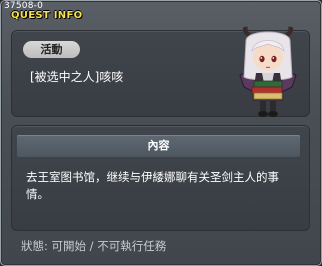 The image size is (322, 266). What do you see at coordinates (268, 71) in the screenshot?
I see `npc-portrait-icon` at bounding box center [268, 71].